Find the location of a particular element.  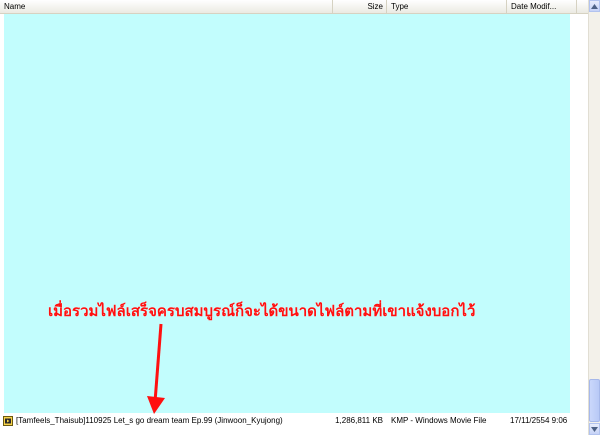

scroll-down-button is located at coordinates (594, 429).